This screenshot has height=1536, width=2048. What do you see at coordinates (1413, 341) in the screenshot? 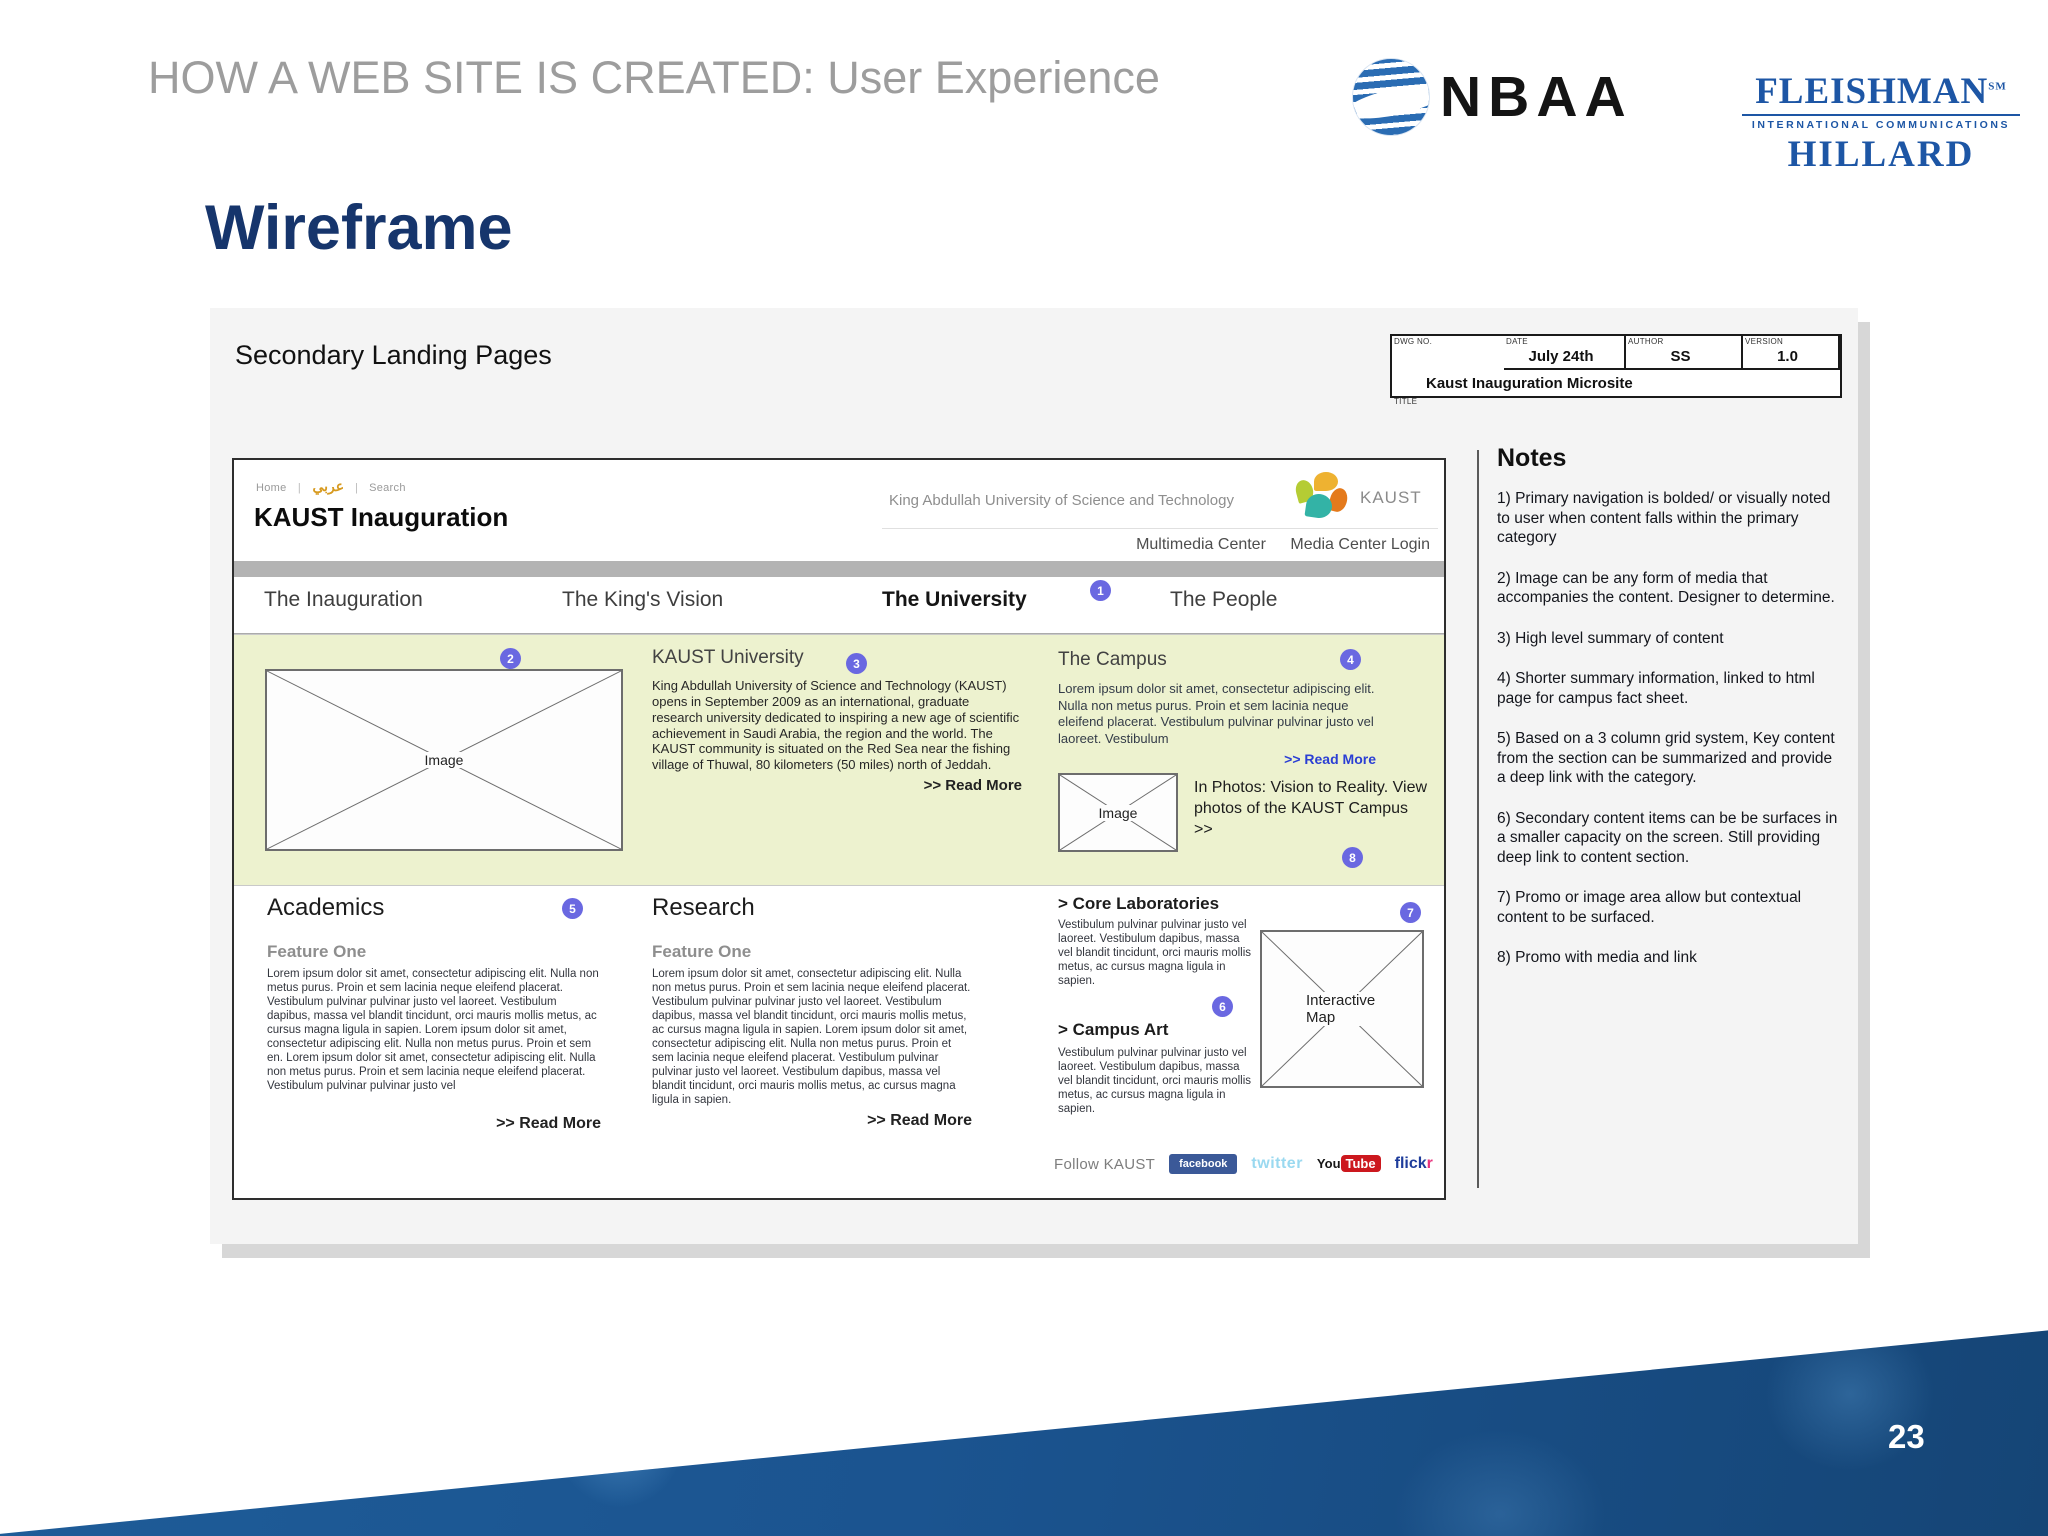
I see `dwg-label: DWG NO.` at bounding box center [1413, 341].